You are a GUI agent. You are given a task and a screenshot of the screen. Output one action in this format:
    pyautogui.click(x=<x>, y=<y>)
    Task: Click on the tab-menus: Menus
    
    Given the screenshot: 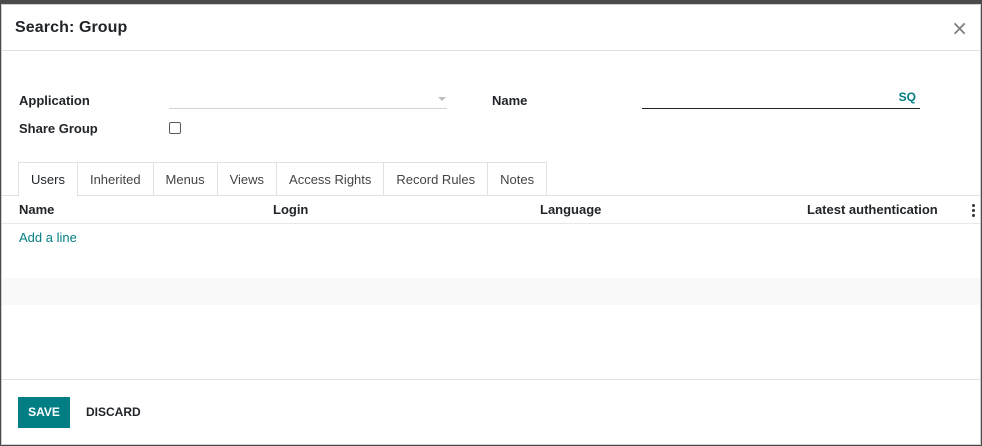 What is the action you would take?
    pyautogui.click(x=185, y=179)
    